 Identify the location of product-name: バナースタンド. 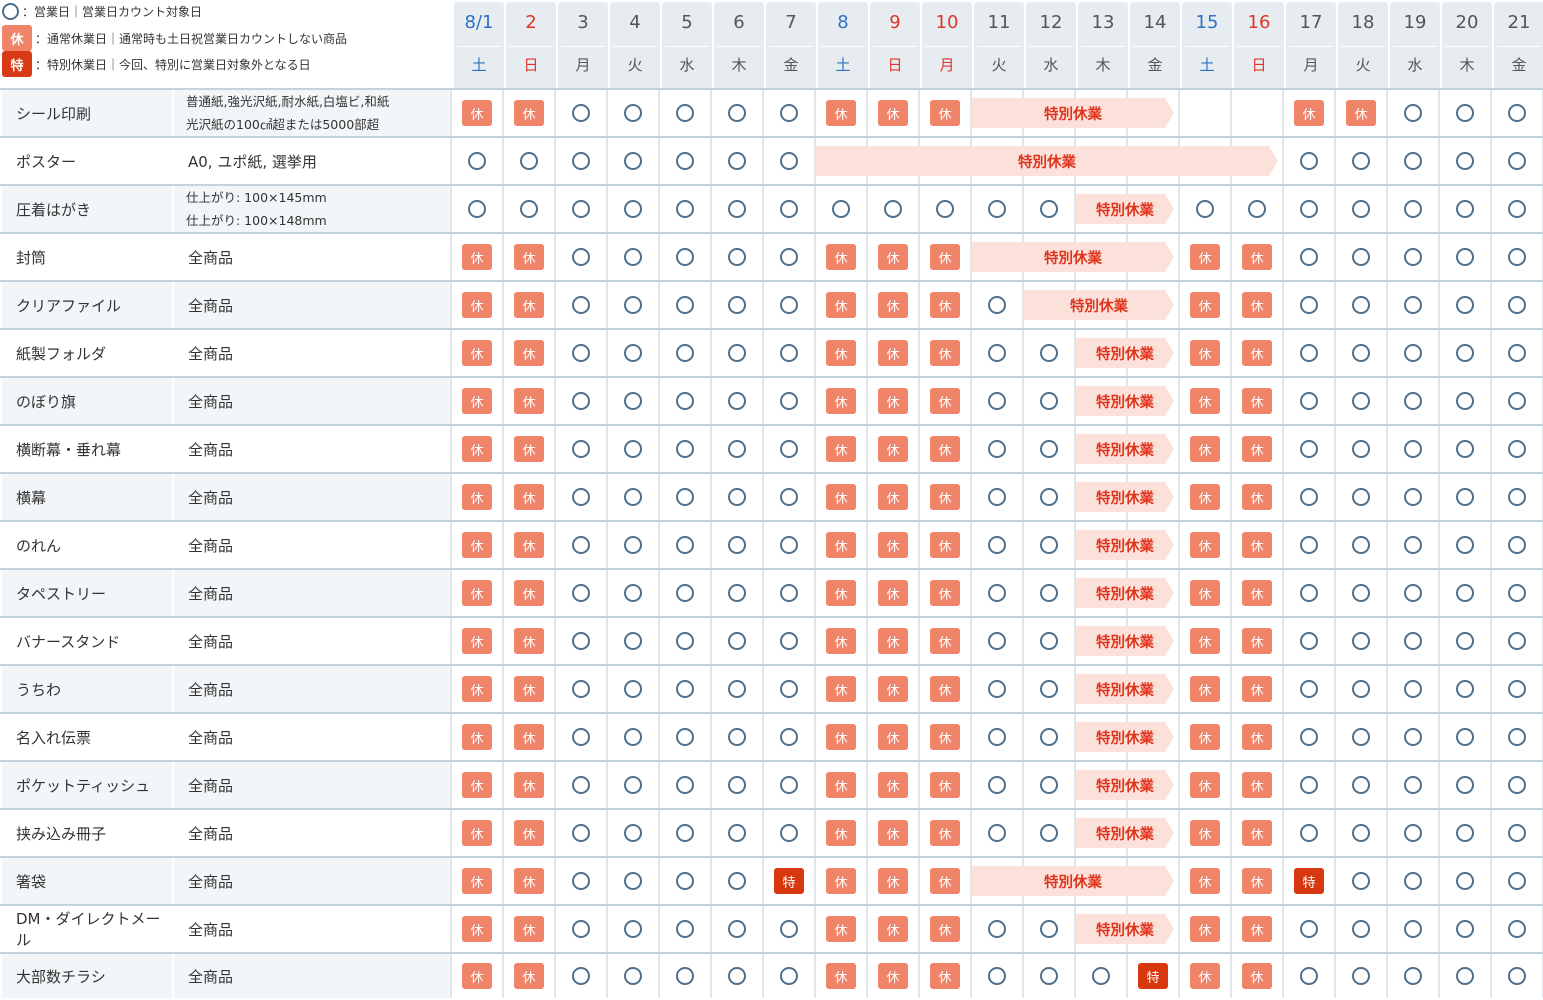
(87, 641).